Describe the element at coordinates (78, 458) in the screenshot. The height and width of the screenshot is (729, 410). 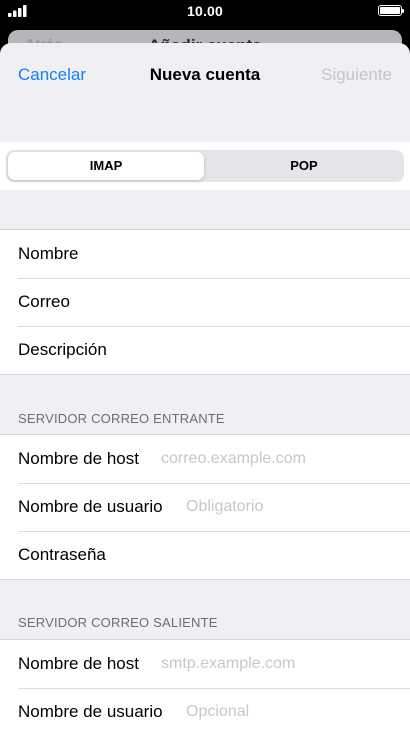
I see `incoming-host-label: Nombre de host` at that location.